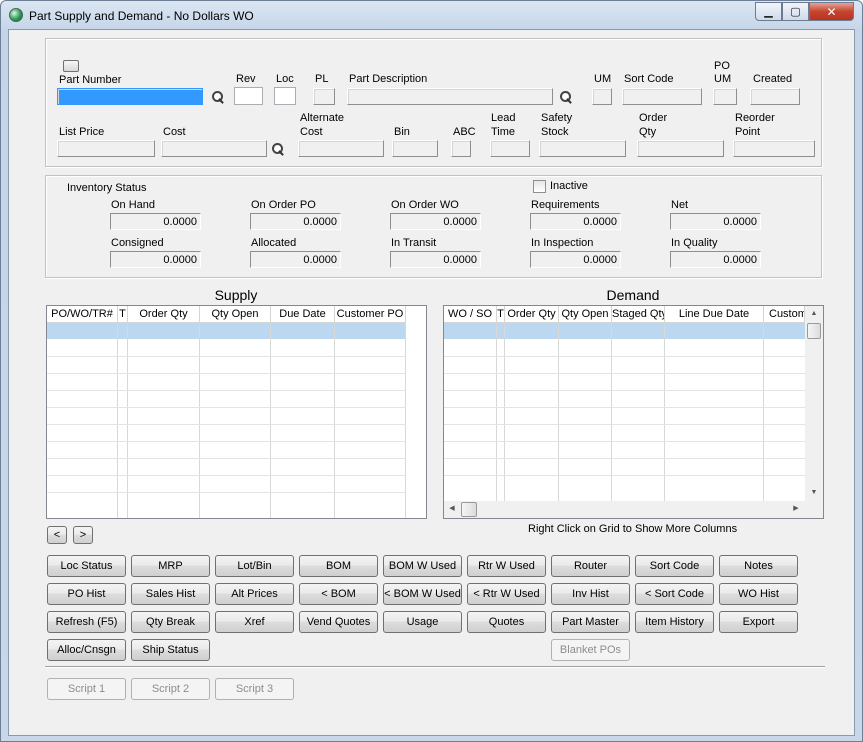 This screenshot has width=863, height=742. Describe the element at coordinates (714, 314) in the screenshot. I see `demand-col-header: Line Due Date` at that location.